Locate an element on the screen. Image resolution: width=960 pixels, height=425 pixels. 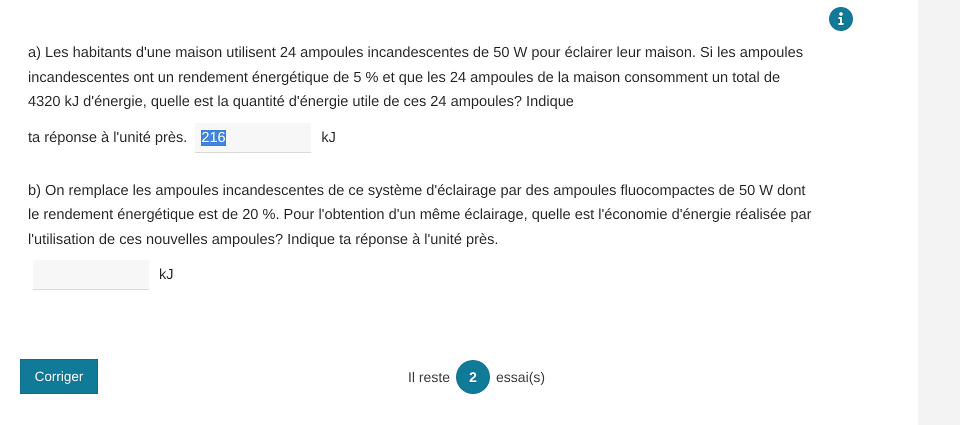
check-button: Corriger is located at coordinates (59, 376).